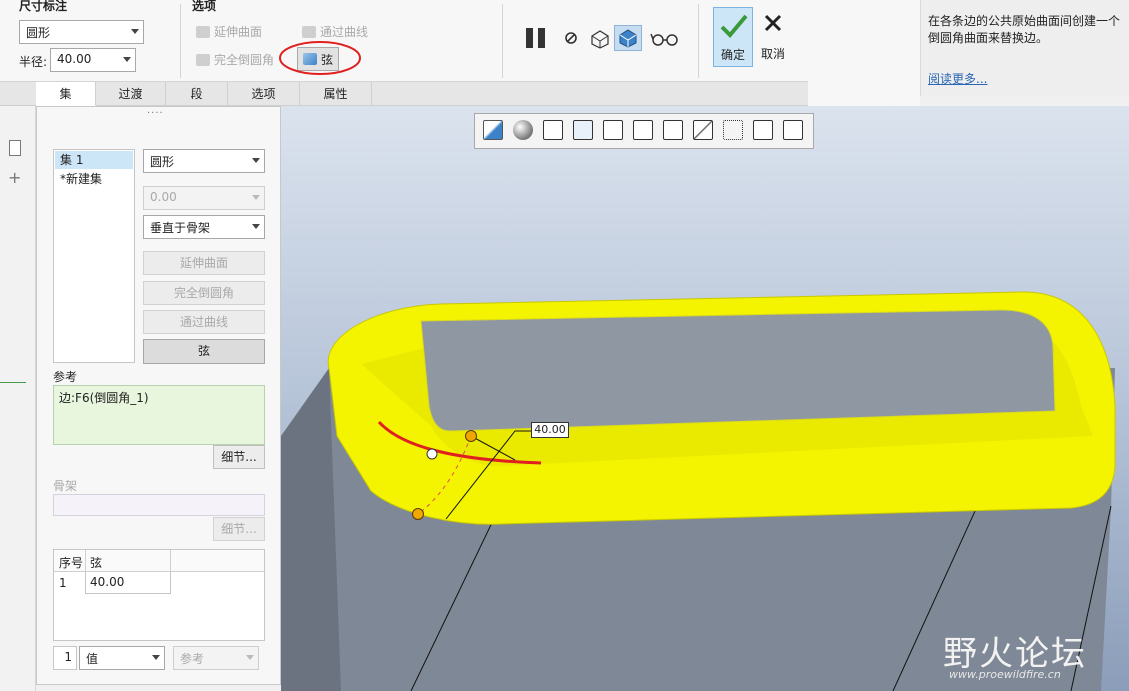  Describe the element at coordinates (204, 6) in the screenshot. I see `options-group-title: 选项` at that location.